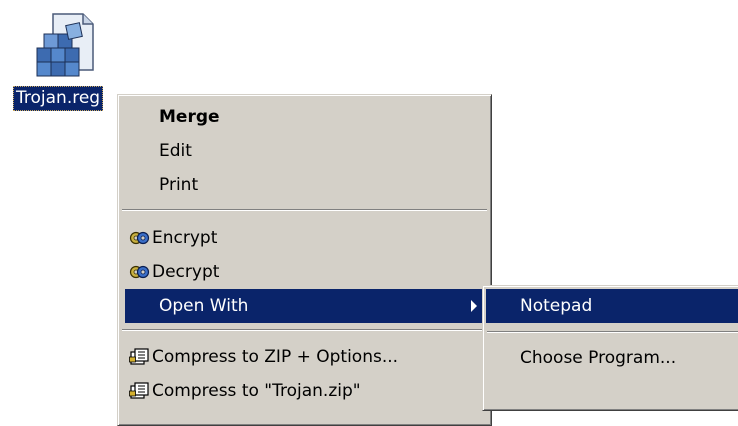 Image resolution: width=738 pixels, height=426 pixels. Describe the element at coordinates (305, 306) in the screenshot. I see `menu-item-open-with: Open With` at that location.